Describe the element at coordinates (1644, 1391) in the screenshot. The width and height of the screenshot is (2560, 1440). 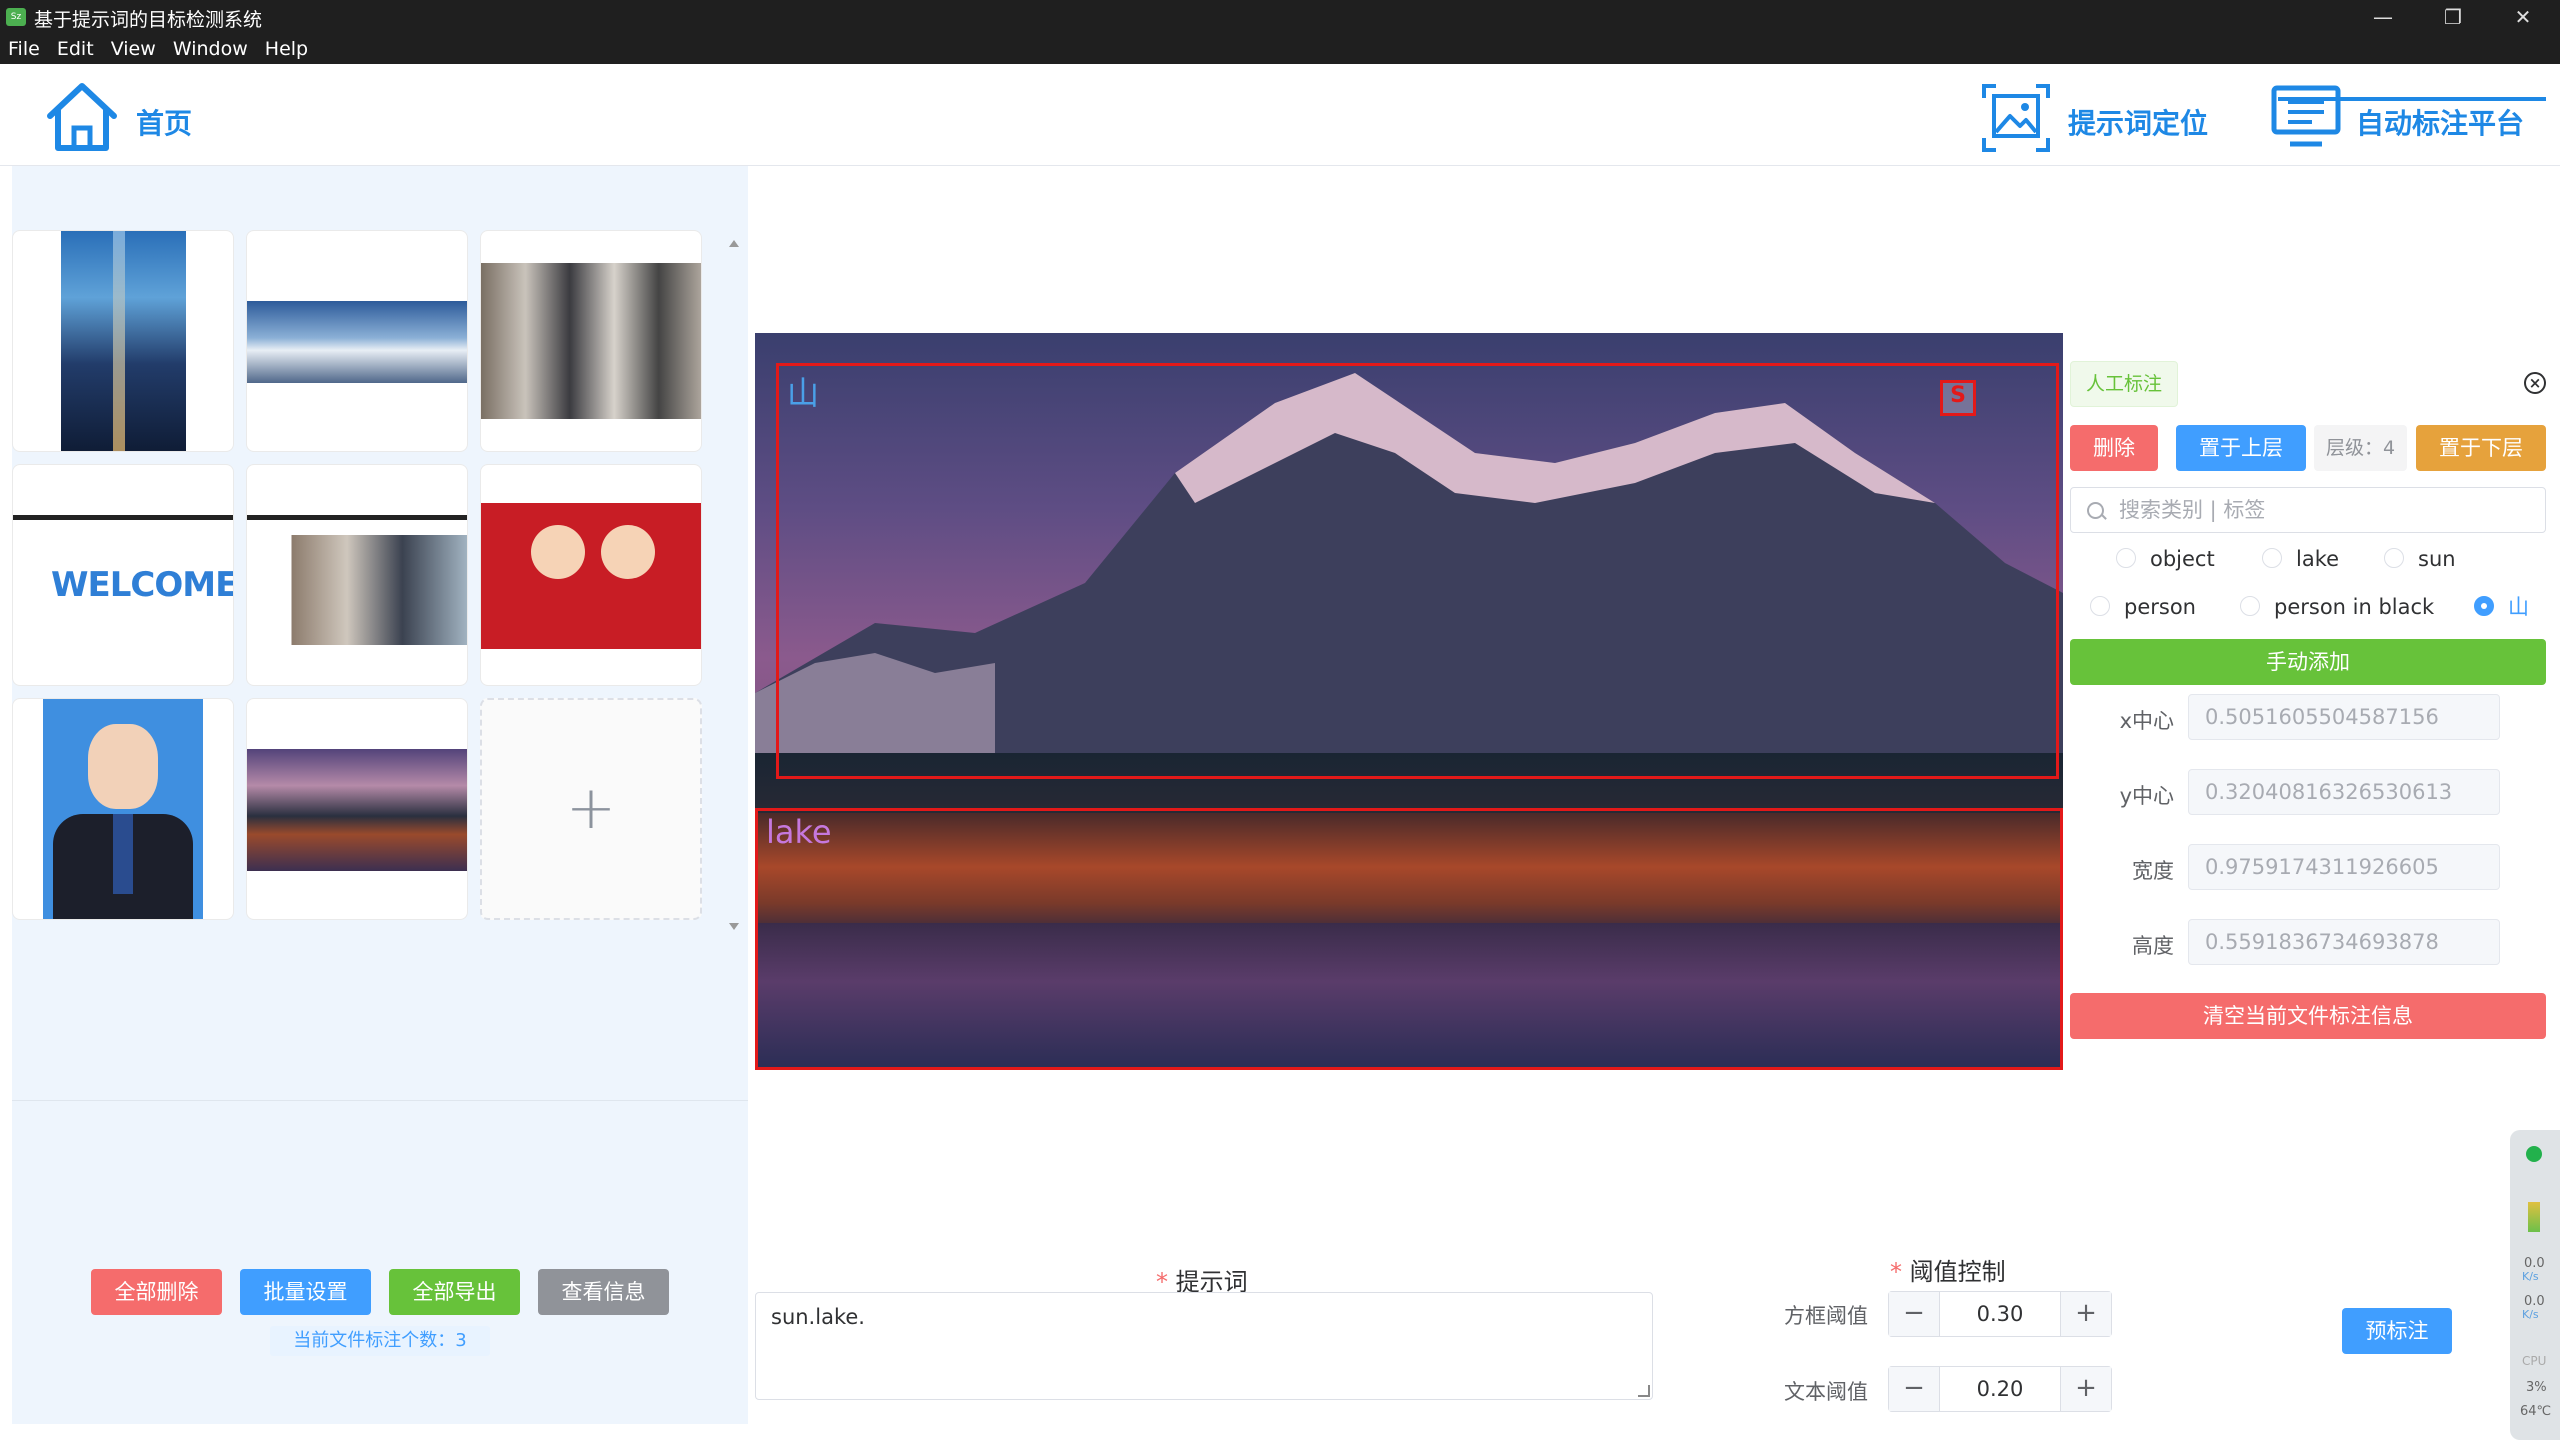
I see `resize-grip-icon` at that location.